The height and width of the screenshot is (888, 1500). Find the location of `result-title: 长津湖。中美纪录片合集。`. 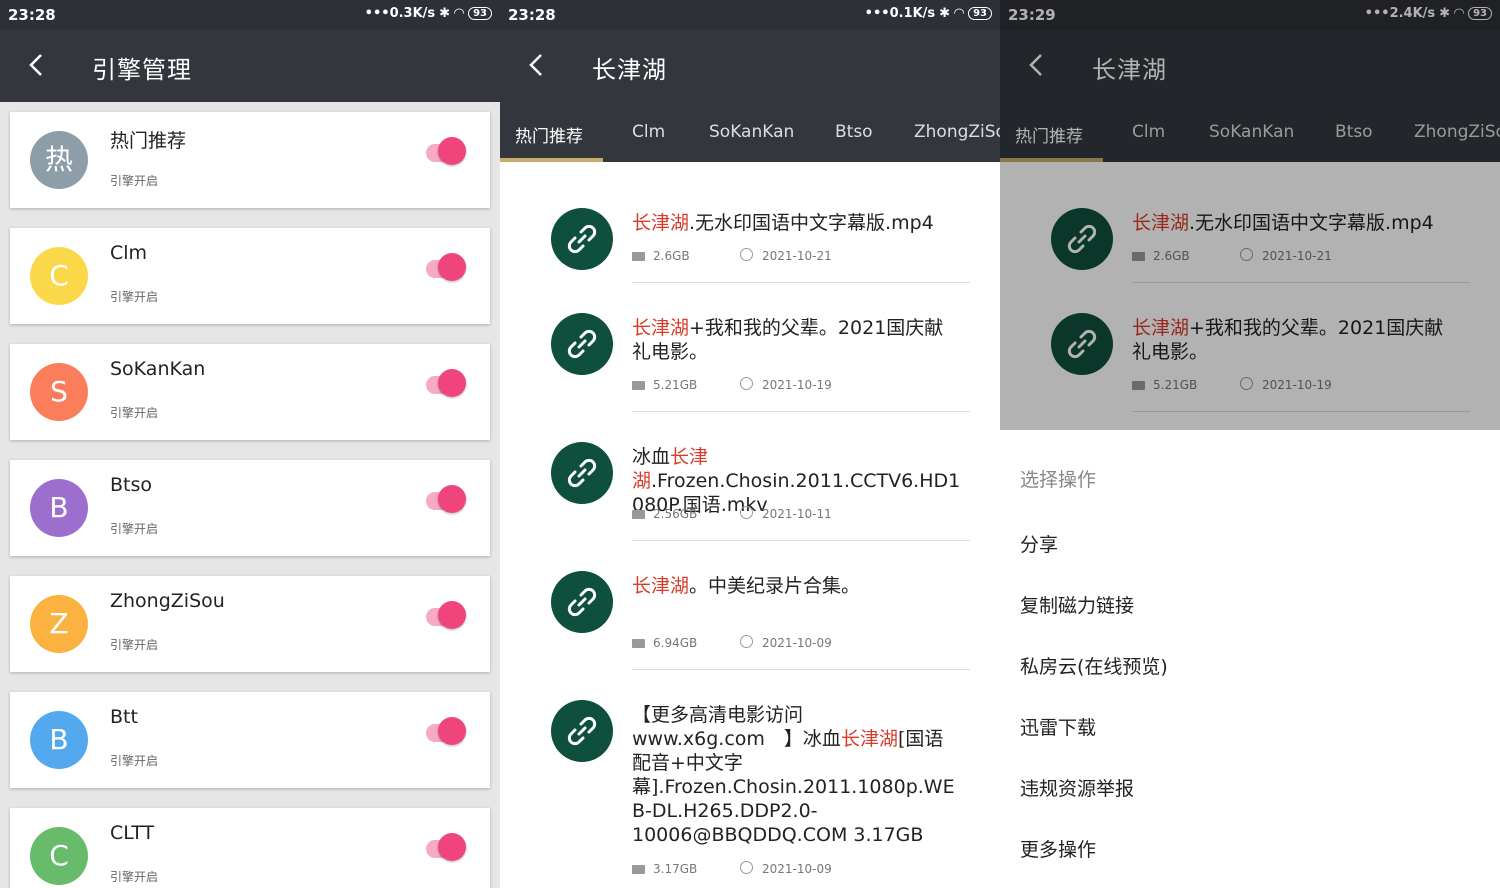

result-title: 长津湖。中美纪录片合集。 is located at coordinates (797, 586).